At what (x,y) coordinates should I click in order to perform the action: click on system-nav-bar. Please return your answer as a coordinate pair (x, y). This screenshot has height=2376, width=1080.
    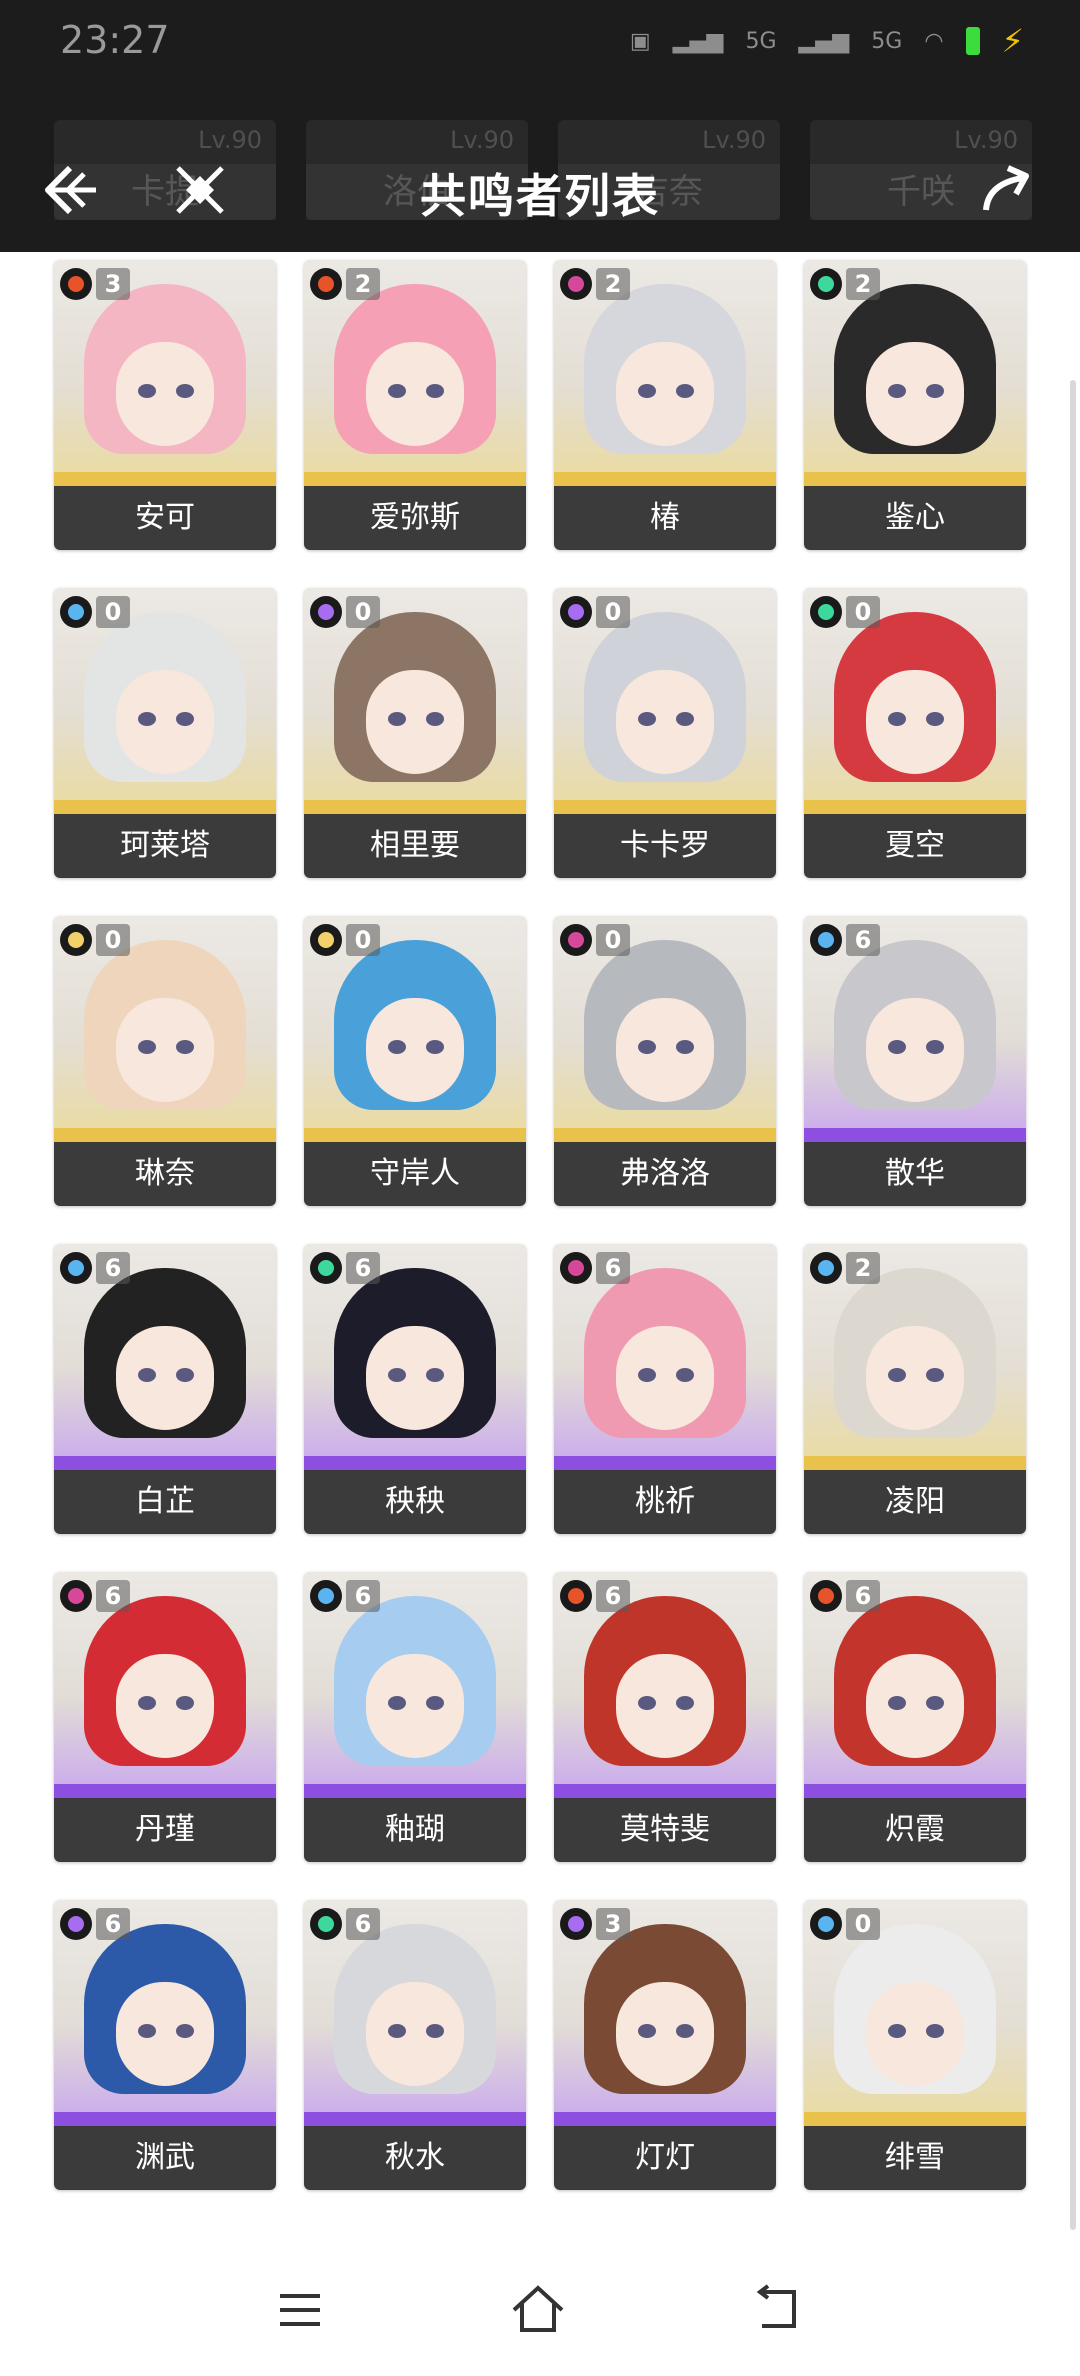
    Looking at the image, I should click on (540, 2313).